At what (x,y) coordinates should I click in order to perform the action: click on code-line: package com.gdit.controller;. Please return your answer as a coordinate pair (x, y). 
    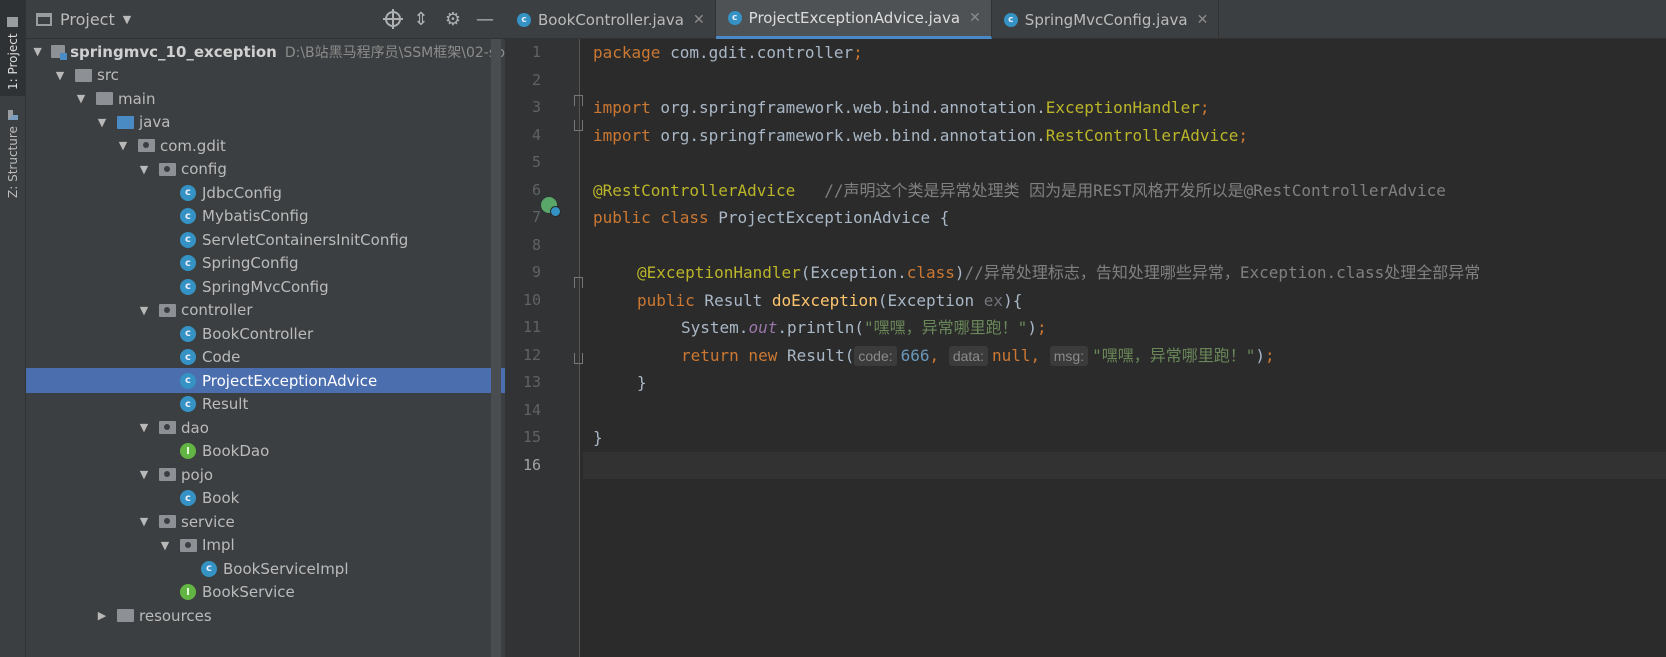
    Looking at the image, I should click on (1124, 53).